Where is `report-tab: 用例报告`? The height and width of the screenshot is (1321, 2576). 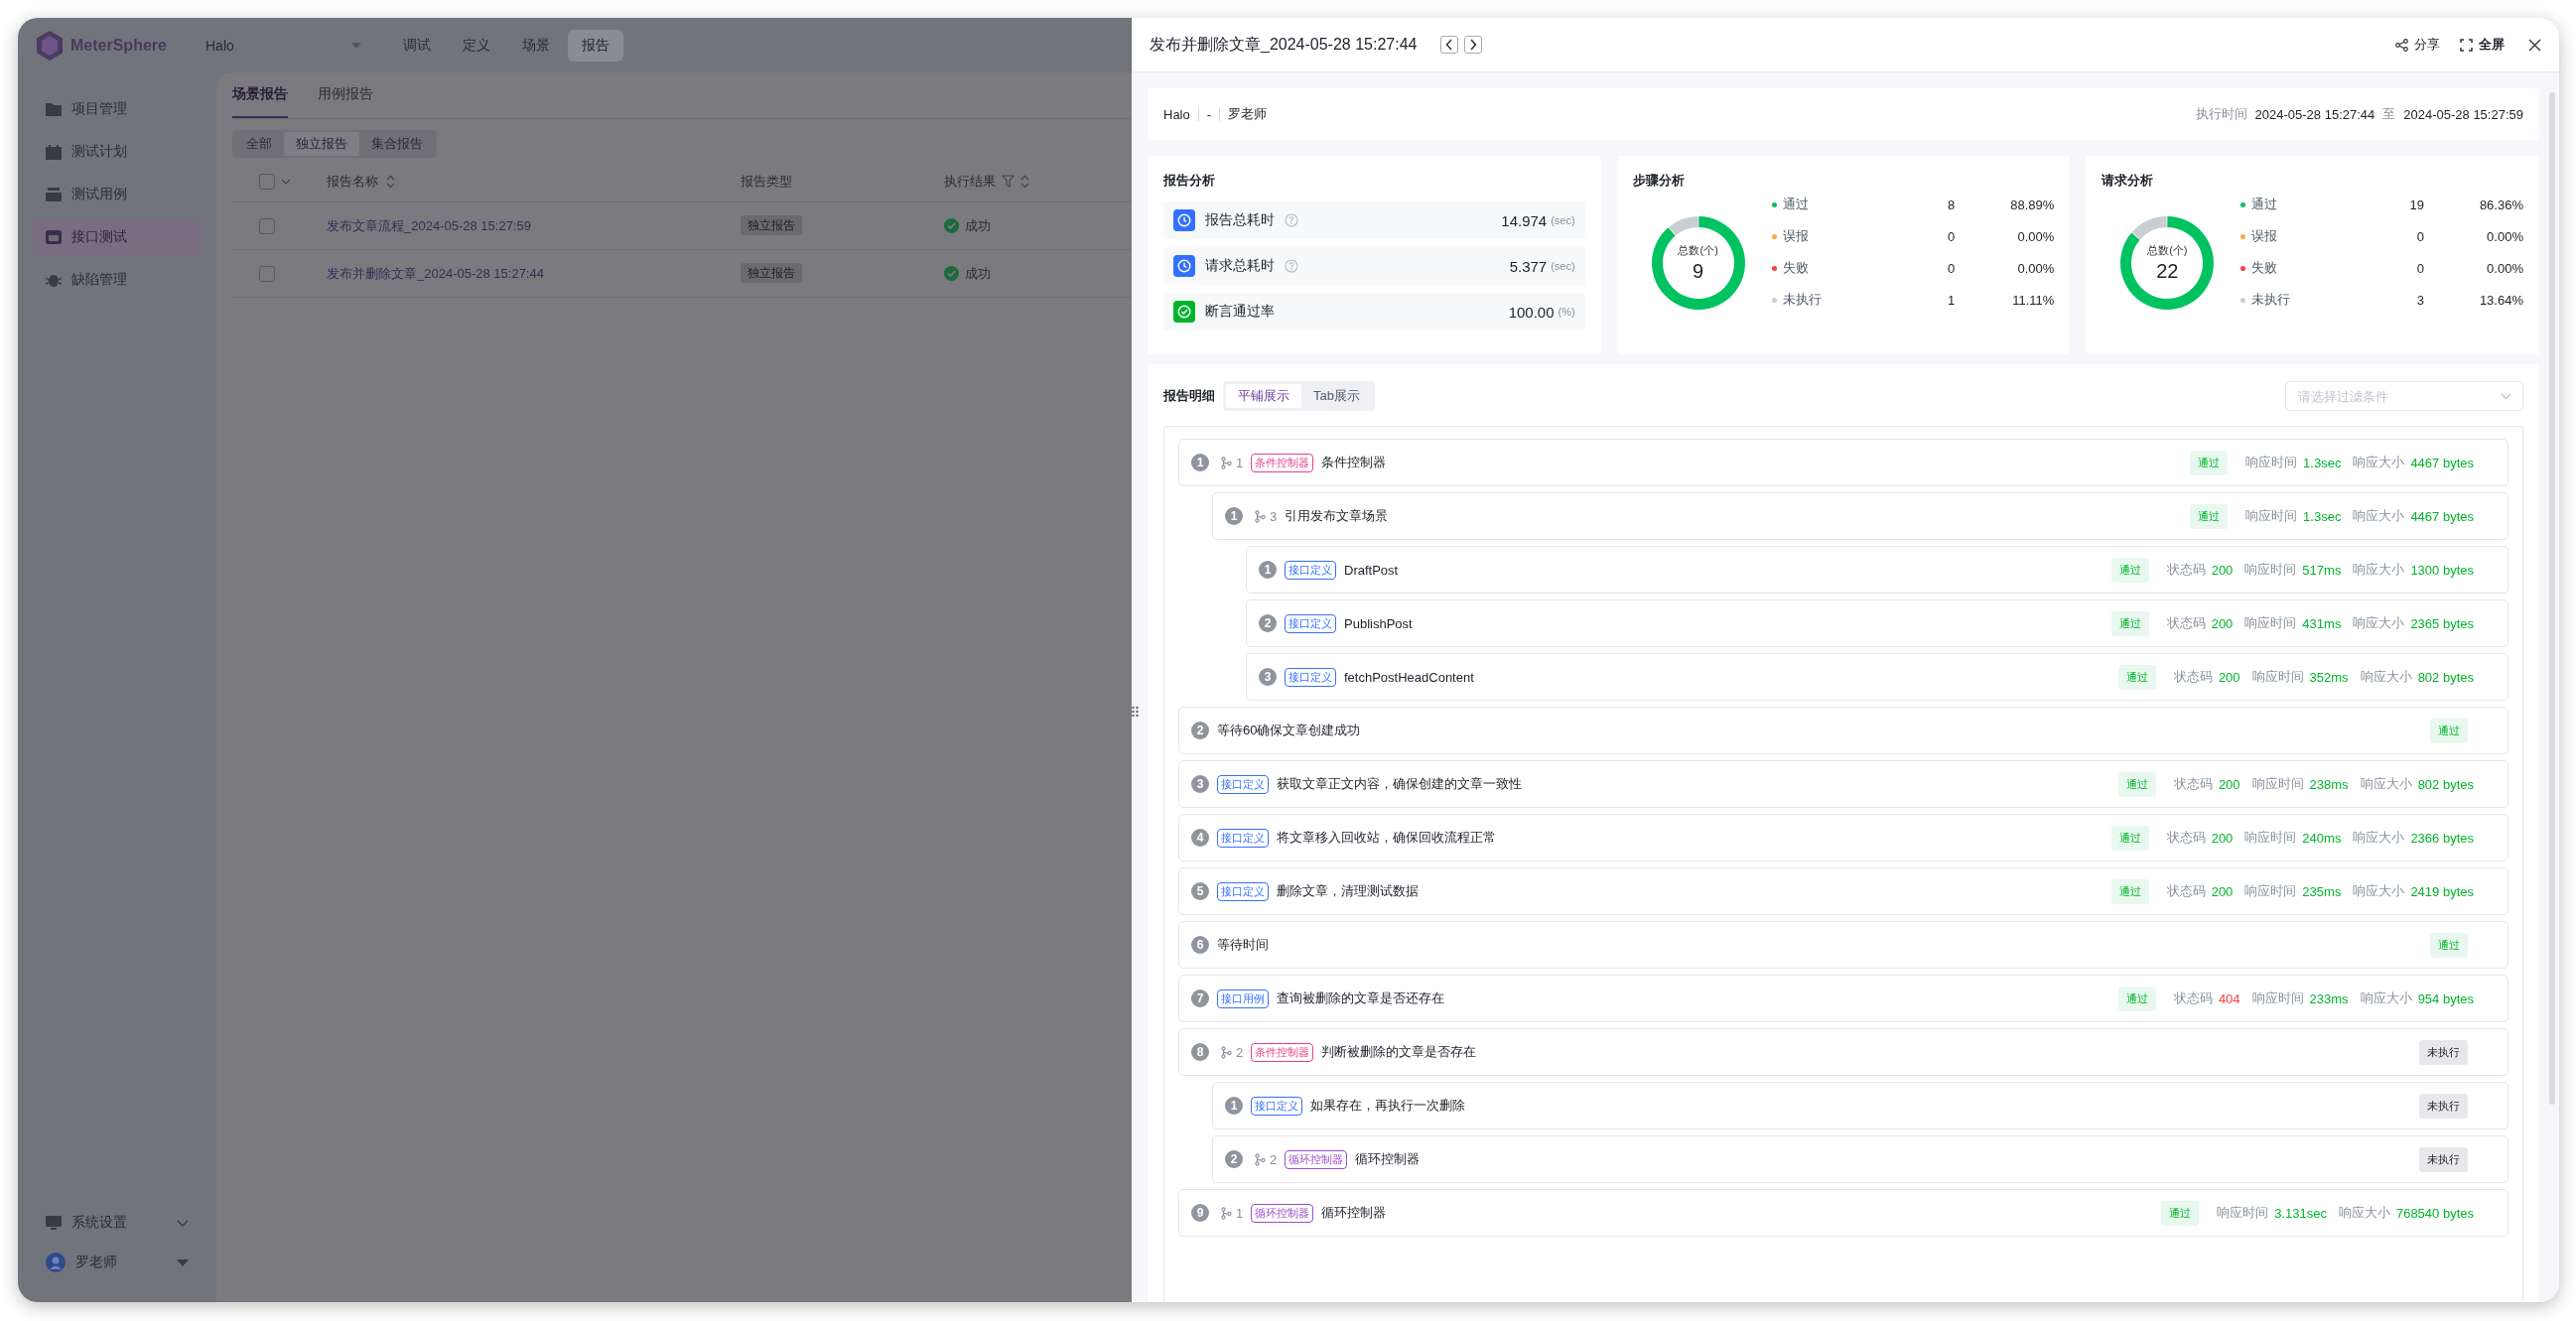 report-tab: 用例报告 is located at coordinates (345, 95).